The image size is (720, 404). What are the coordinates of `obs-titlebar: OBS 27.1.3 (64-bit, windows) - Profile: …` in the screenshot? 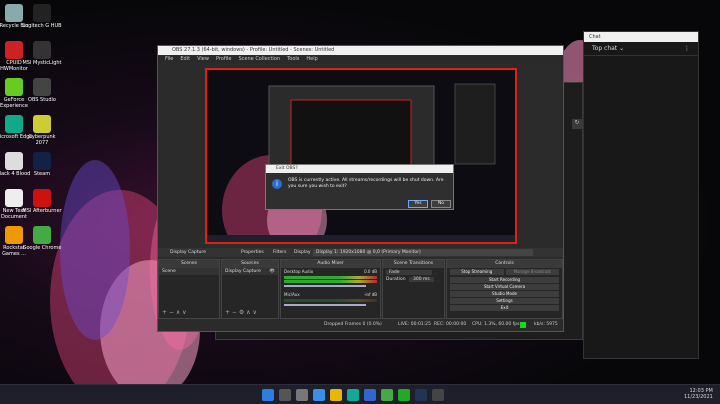 It's located at (360, 50).